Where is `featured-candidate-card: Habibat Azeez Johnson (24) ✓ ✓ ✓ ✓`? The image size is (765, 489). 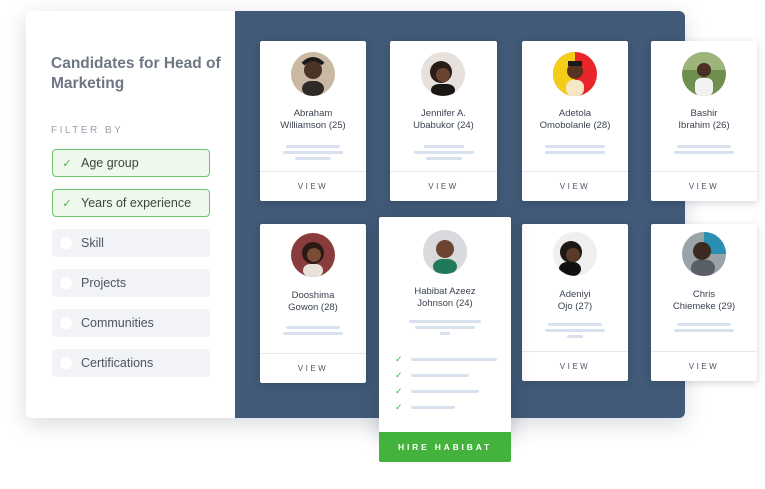 featured-candidate-card: Habibat Azeez Johnson (24) ✓ ✓ ✓ ✓ is located at coordinates (445, 324).